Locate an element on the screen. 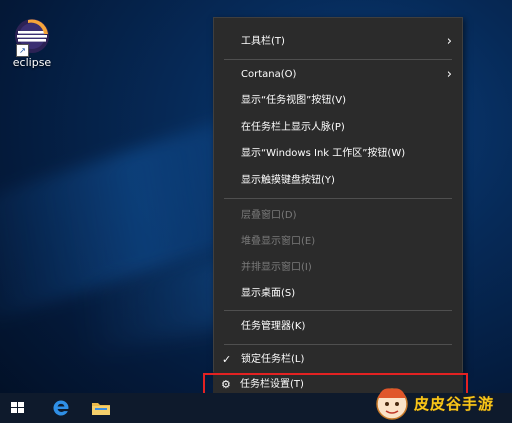 The height and width of the screenshot is (423, 512). checkmark-icon: ✓ is located at coordinates (227, 359).